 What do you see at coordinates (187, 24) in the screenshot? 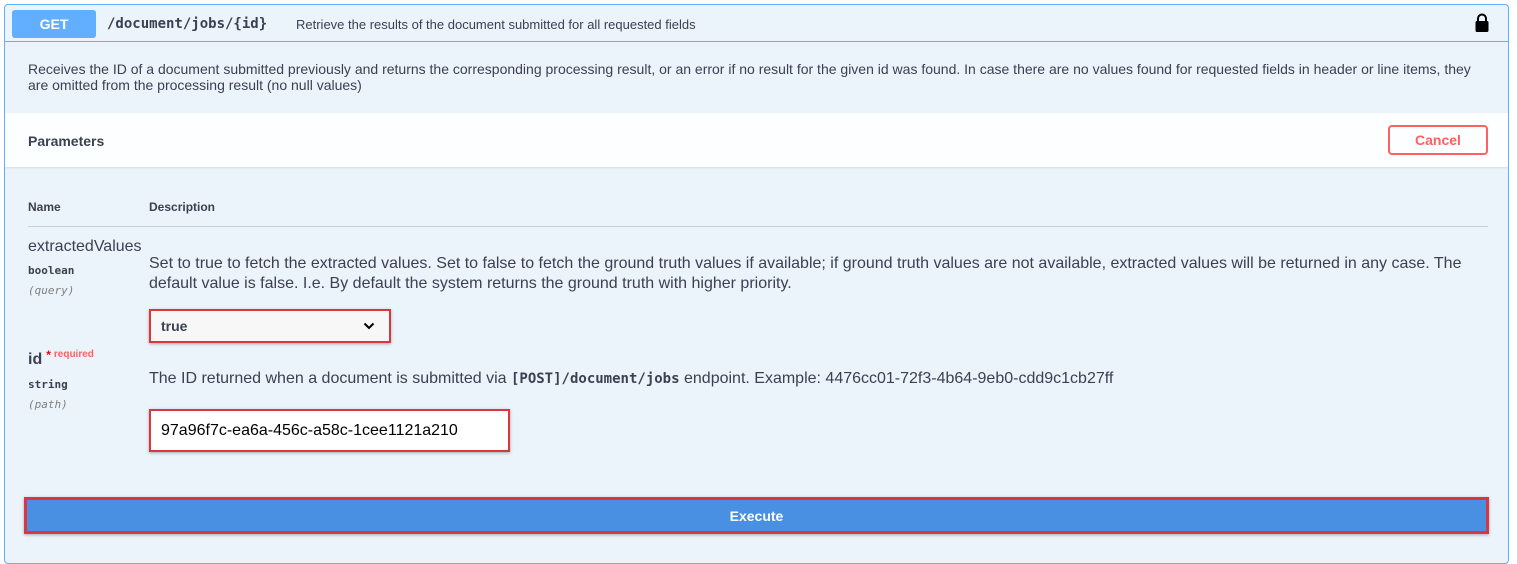
I see `endpoint-path: /document/jobs/{id}` at bounding box center [187, 24].